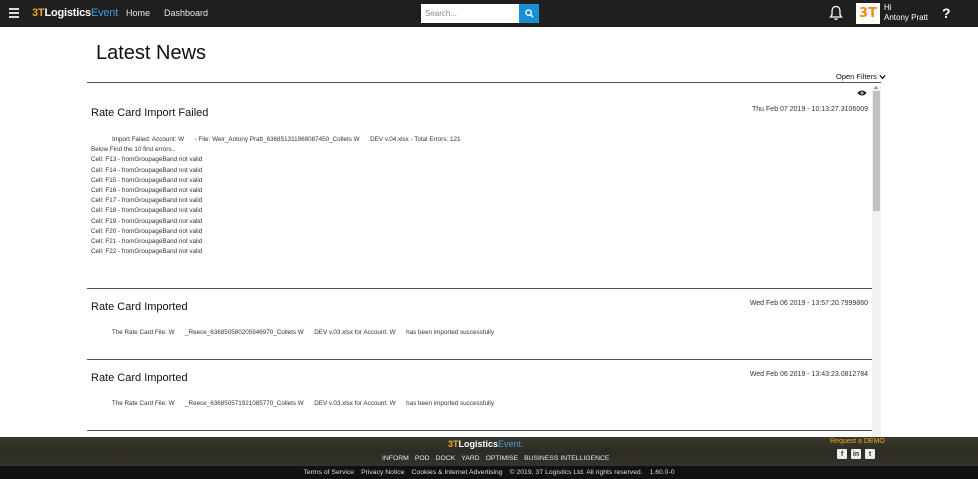 The width and height of the screenshot is (978, 479). I want to click on page-title: Latest News, so click(151, 53).